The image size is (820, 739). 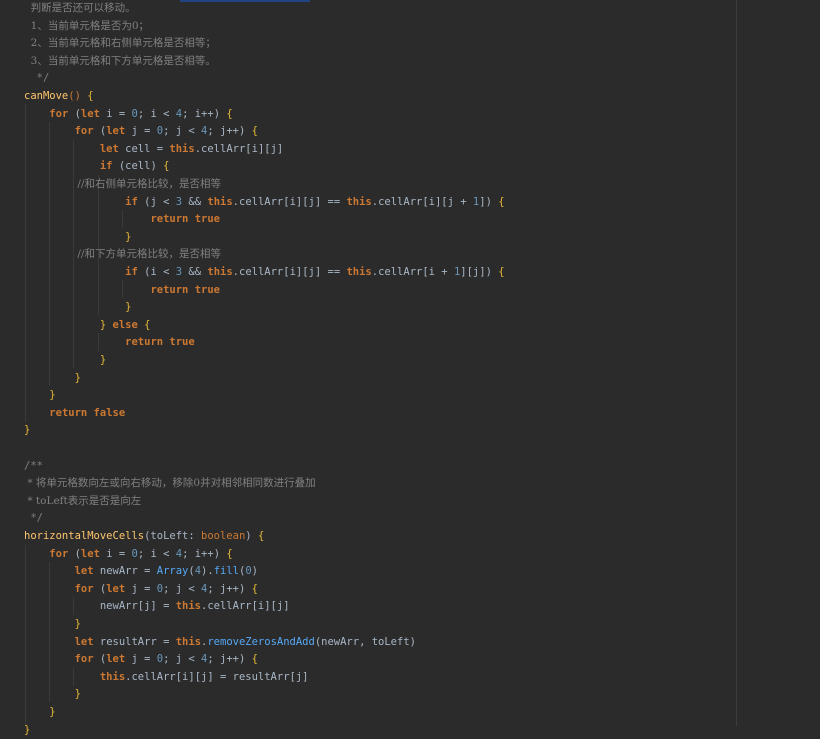 What do you see at coordinates (172, 571) in the screenshot?
I see `code-token: Array` at bounding box center [172, 571].